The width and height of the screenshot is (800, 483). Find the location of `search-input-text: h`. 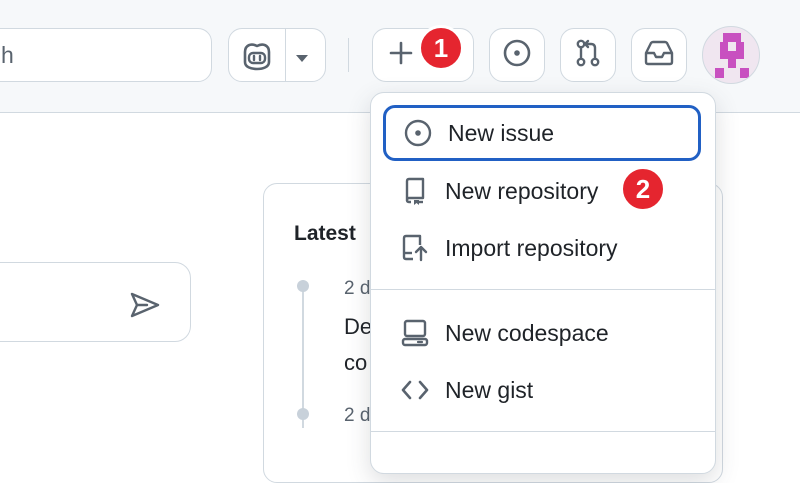

search-input-text: h is located at coordinates (7, 55).